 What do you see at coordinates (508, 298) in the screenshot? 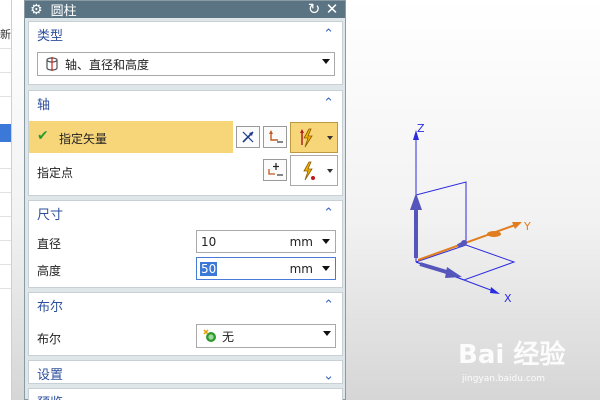
I see `x-axis-label: X` at bounding box center [508, 298].